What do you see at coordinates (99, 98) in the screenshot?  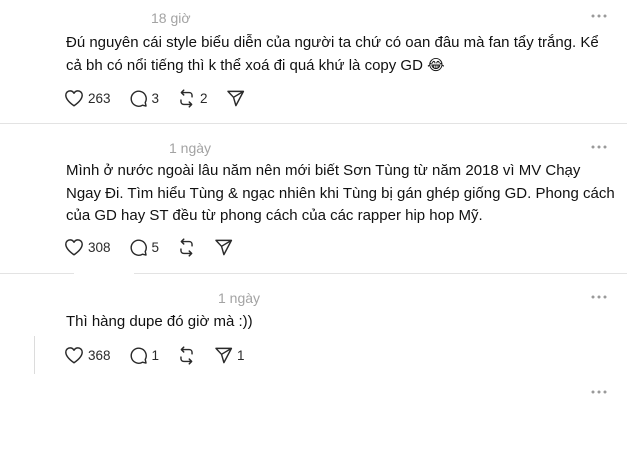 I see `like-count: 263` at bounding box center [99, 98].